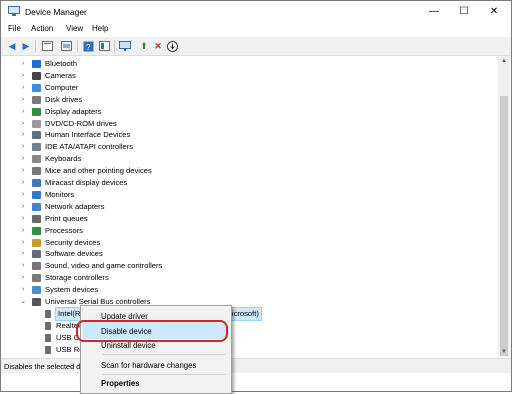 The image size is (512, 394). What do you see at coordinates (104, 266) in the screenshot?
I see `tree-item-label: Sound, video and game controllers` at bounding box center [104, 266].